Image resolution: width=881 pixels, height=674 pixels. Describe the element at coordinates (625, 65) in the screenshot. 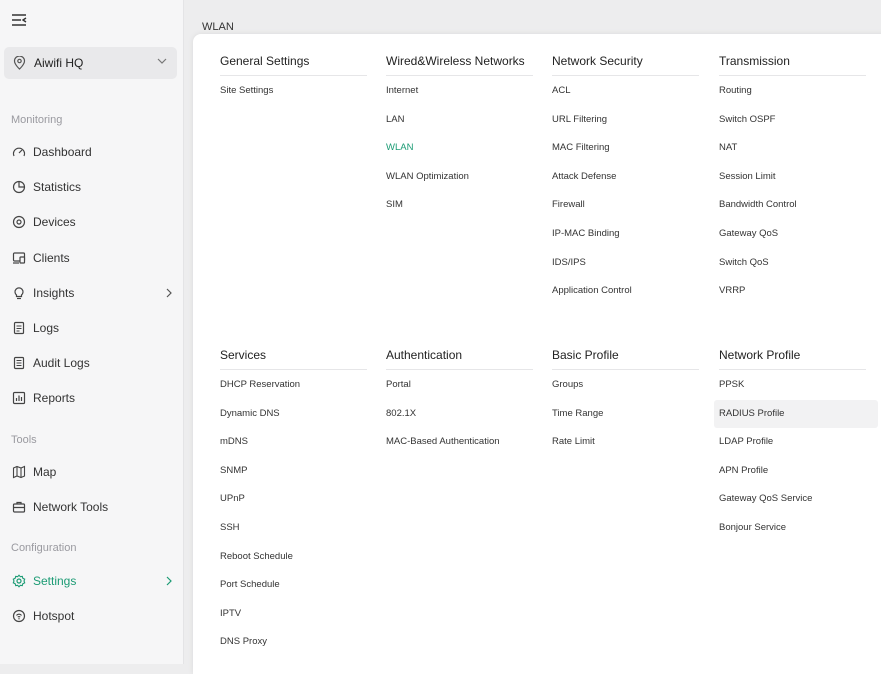

I see `menu-group-title: Network Security` at that location.